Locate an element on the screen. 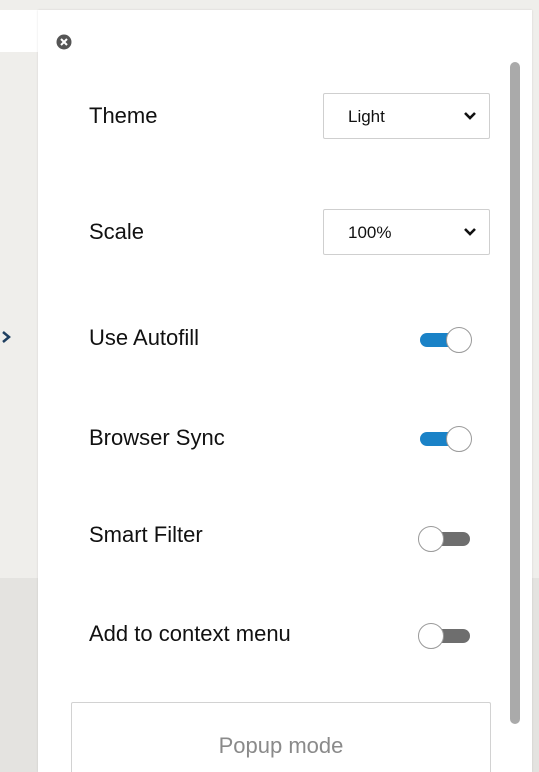 This screenshot has width=539, height=772. popup-mode-button: Popup mode is located at coordinates (281, 737).